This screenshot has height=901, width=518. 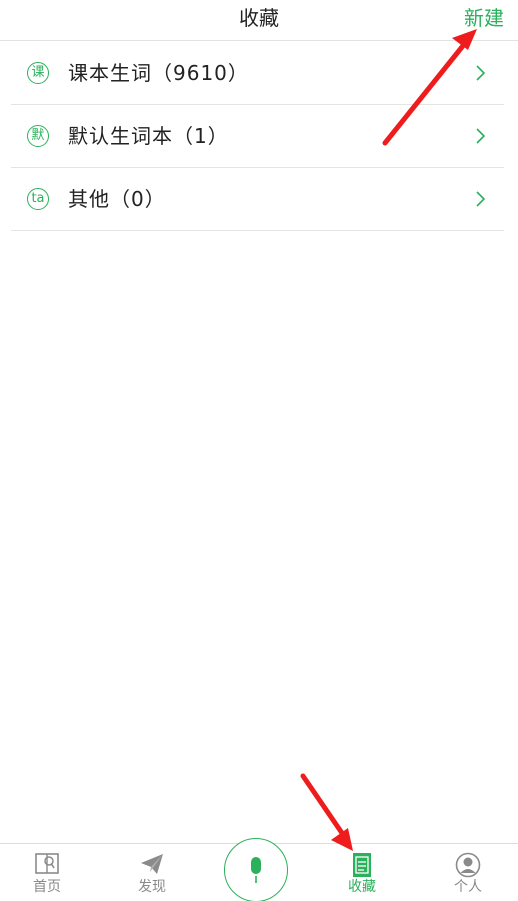 What do you see at coordinates (38, 199) in the screenshot?
I see `ta-circle-icon: ta` at bounding box center [38, 199].